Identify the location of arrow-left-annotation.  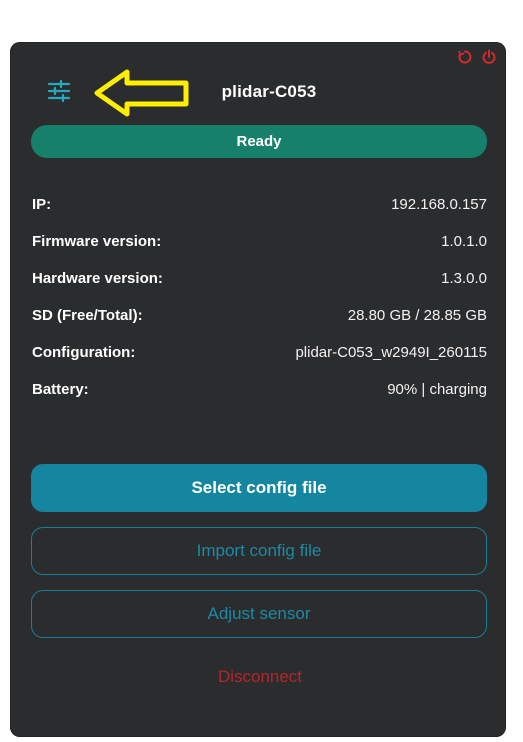
(141, 93).